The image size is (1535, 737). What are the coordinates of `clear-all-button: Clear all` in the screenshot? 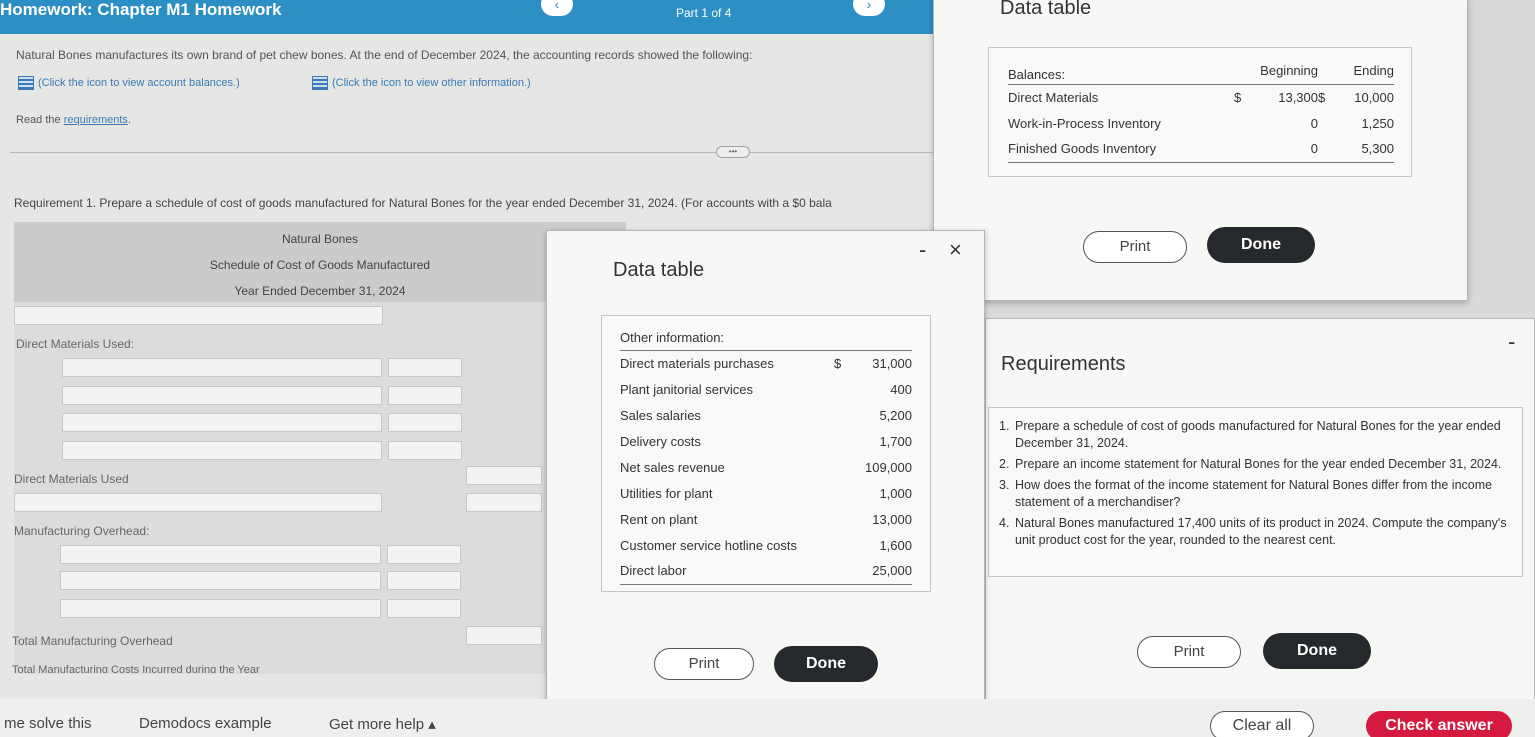 It's located at (1262, 724).